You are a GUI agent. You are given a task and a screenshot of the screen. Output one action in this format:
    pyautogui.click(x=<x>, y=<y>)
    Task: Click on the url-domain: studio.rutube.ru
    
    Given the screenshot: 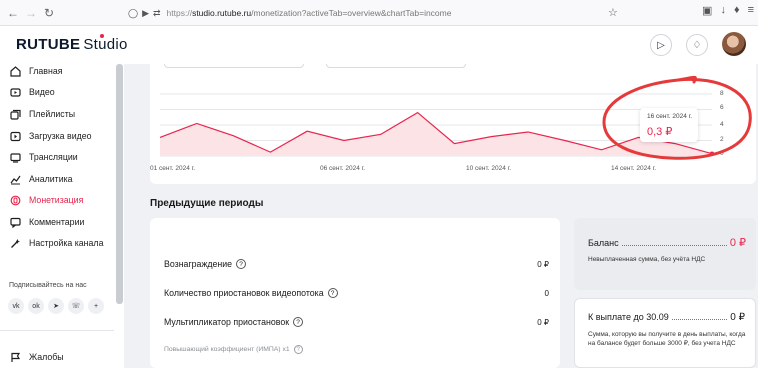 What is the action you would take?
    pyautogui.click(x=222, y=13)
    